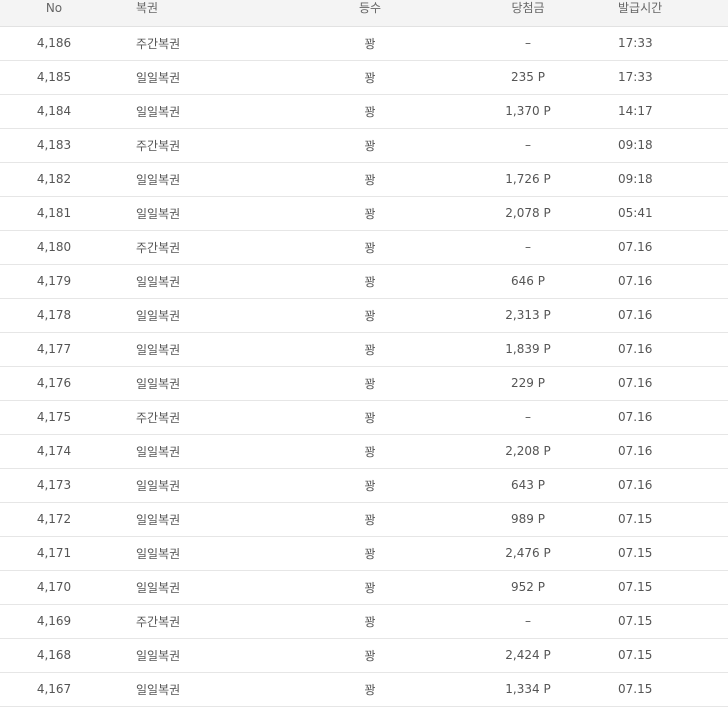 The width and height of the screenshot is (728, 709). I want to click on table-row: 4,180 주간복권 꽝 –07.16, so click(364, 247).